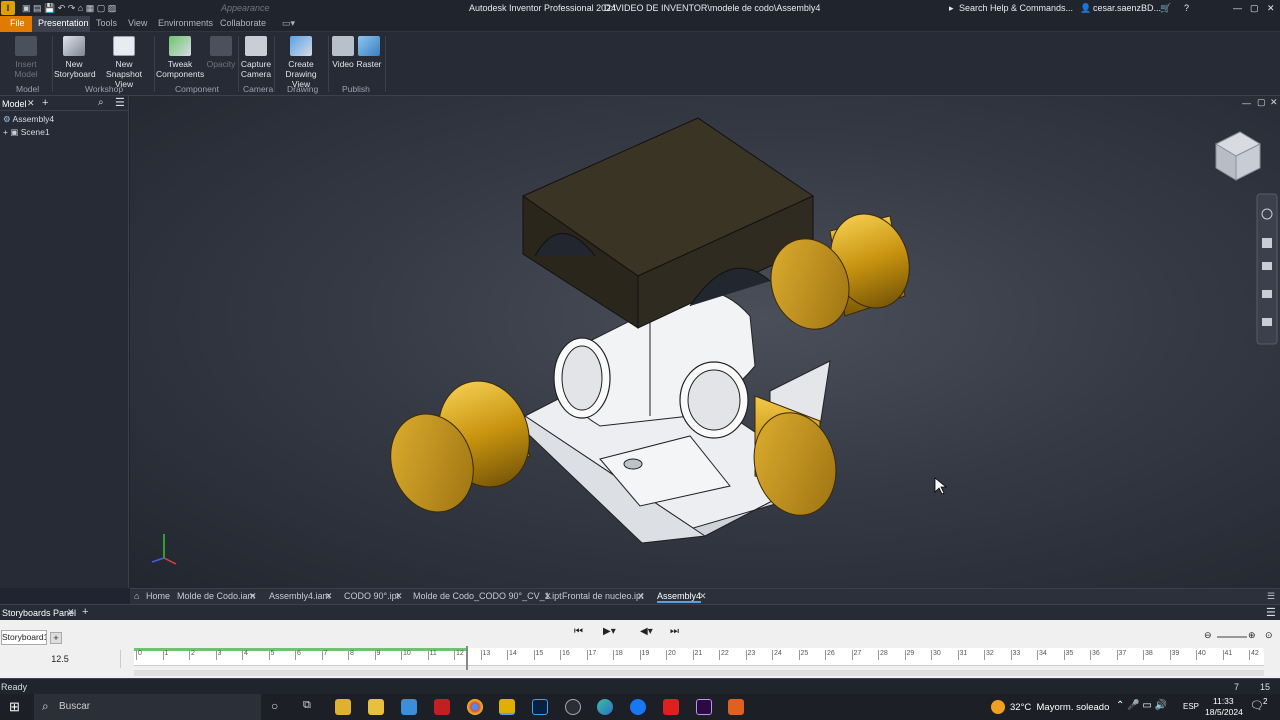  Describe the element at coordinates (1271, 612) in the screenshot. I see `panel-menu-icon: ☰` at that location.